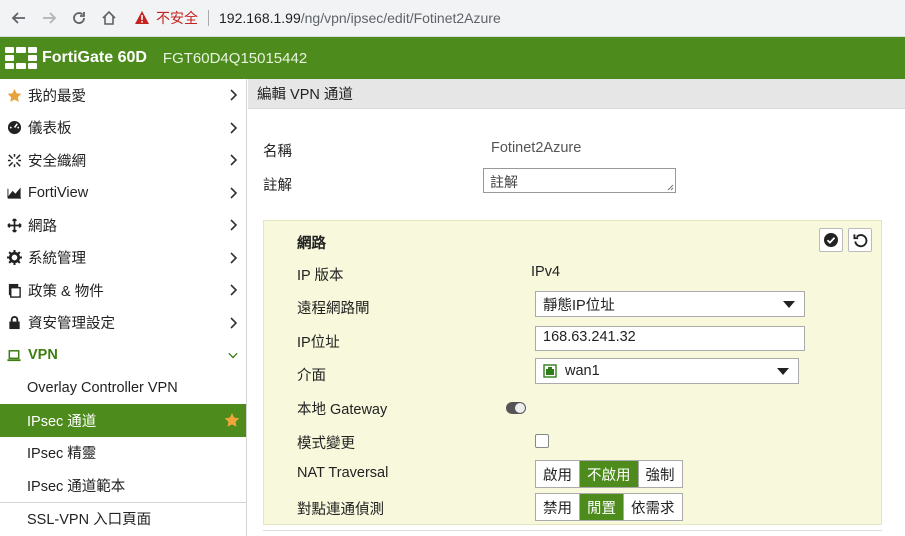 This screenshot has height=536, width=905. I want to click on gear-icon, so click(14, 258).